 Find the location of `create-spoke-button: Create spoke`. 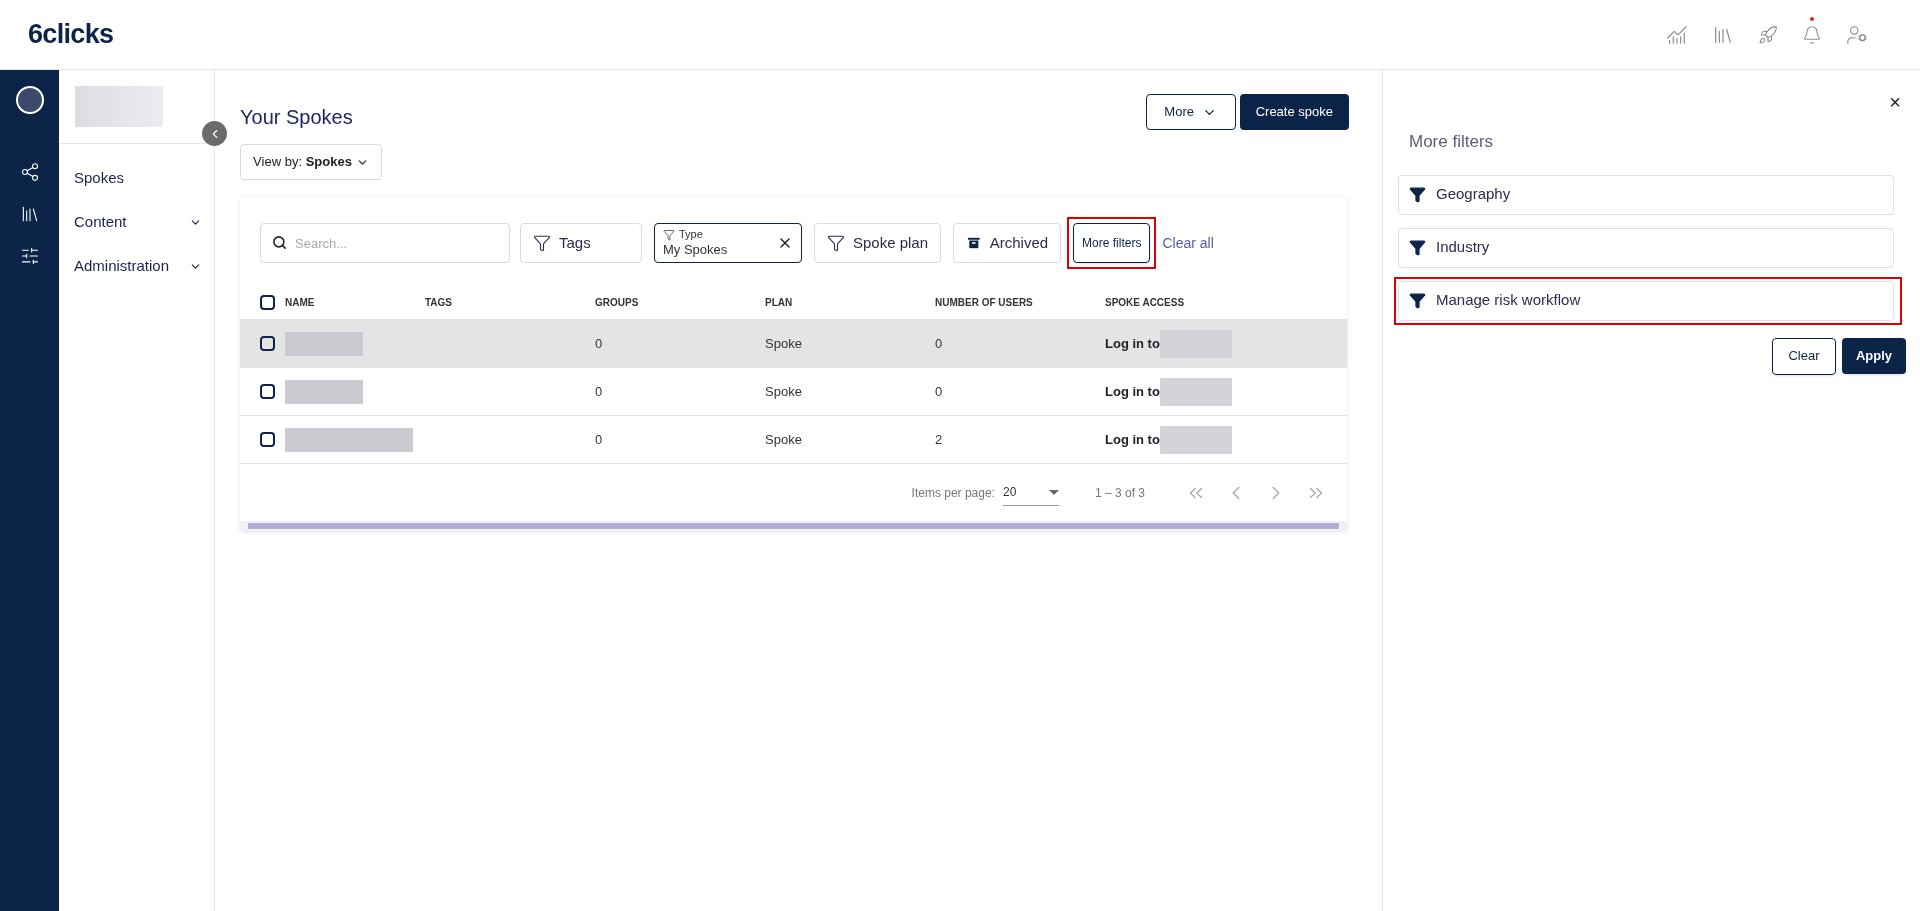

create-spoke-button: Create spoke is located at coordinates (1294, 112).